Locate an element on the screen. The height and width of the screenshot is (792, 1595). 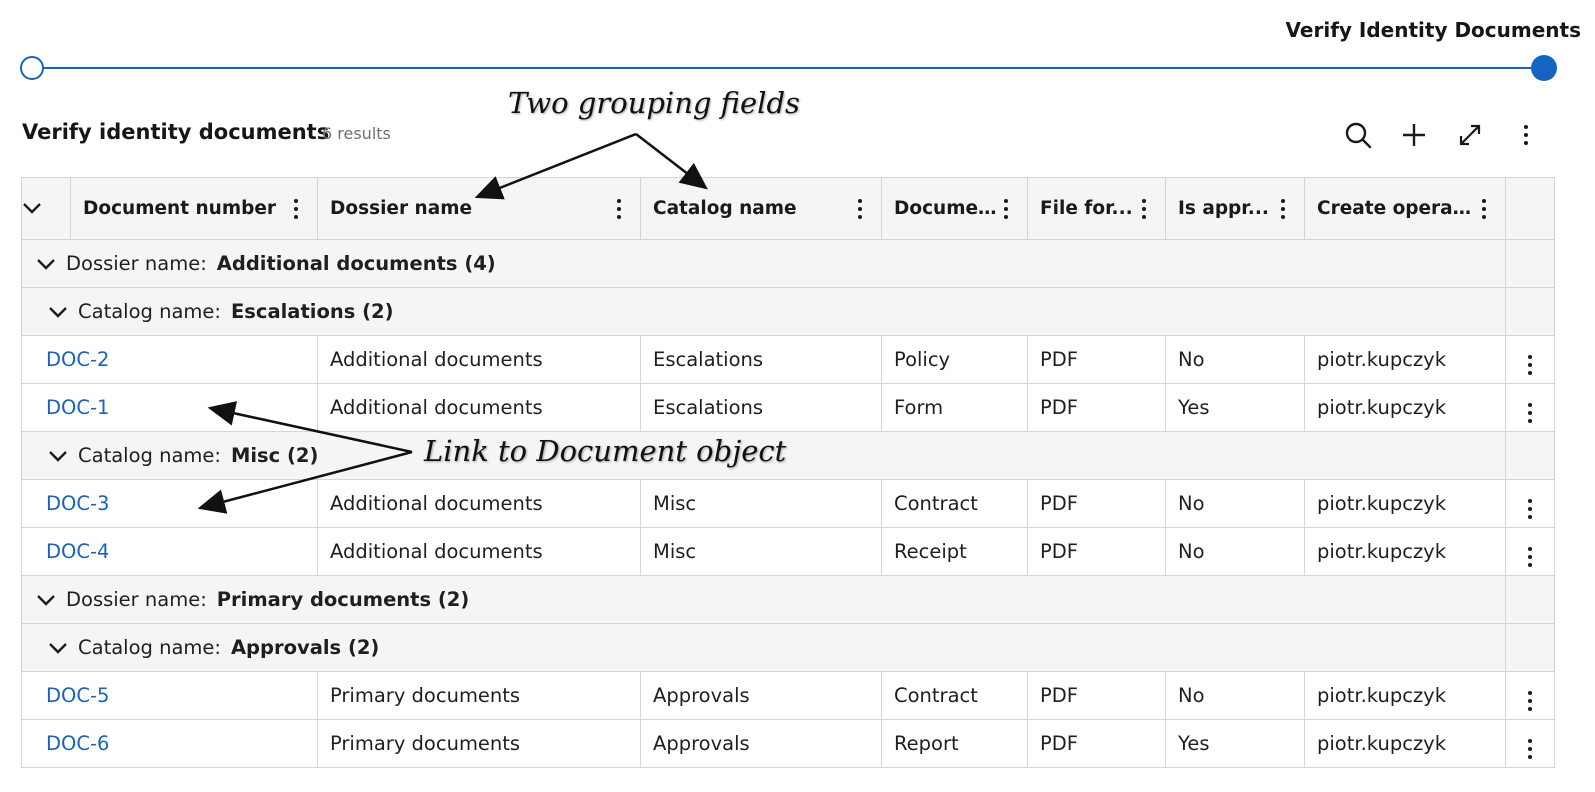
group-row-dossier: Dossier name: Additional documents (4) is located at coordinates (788, 263).